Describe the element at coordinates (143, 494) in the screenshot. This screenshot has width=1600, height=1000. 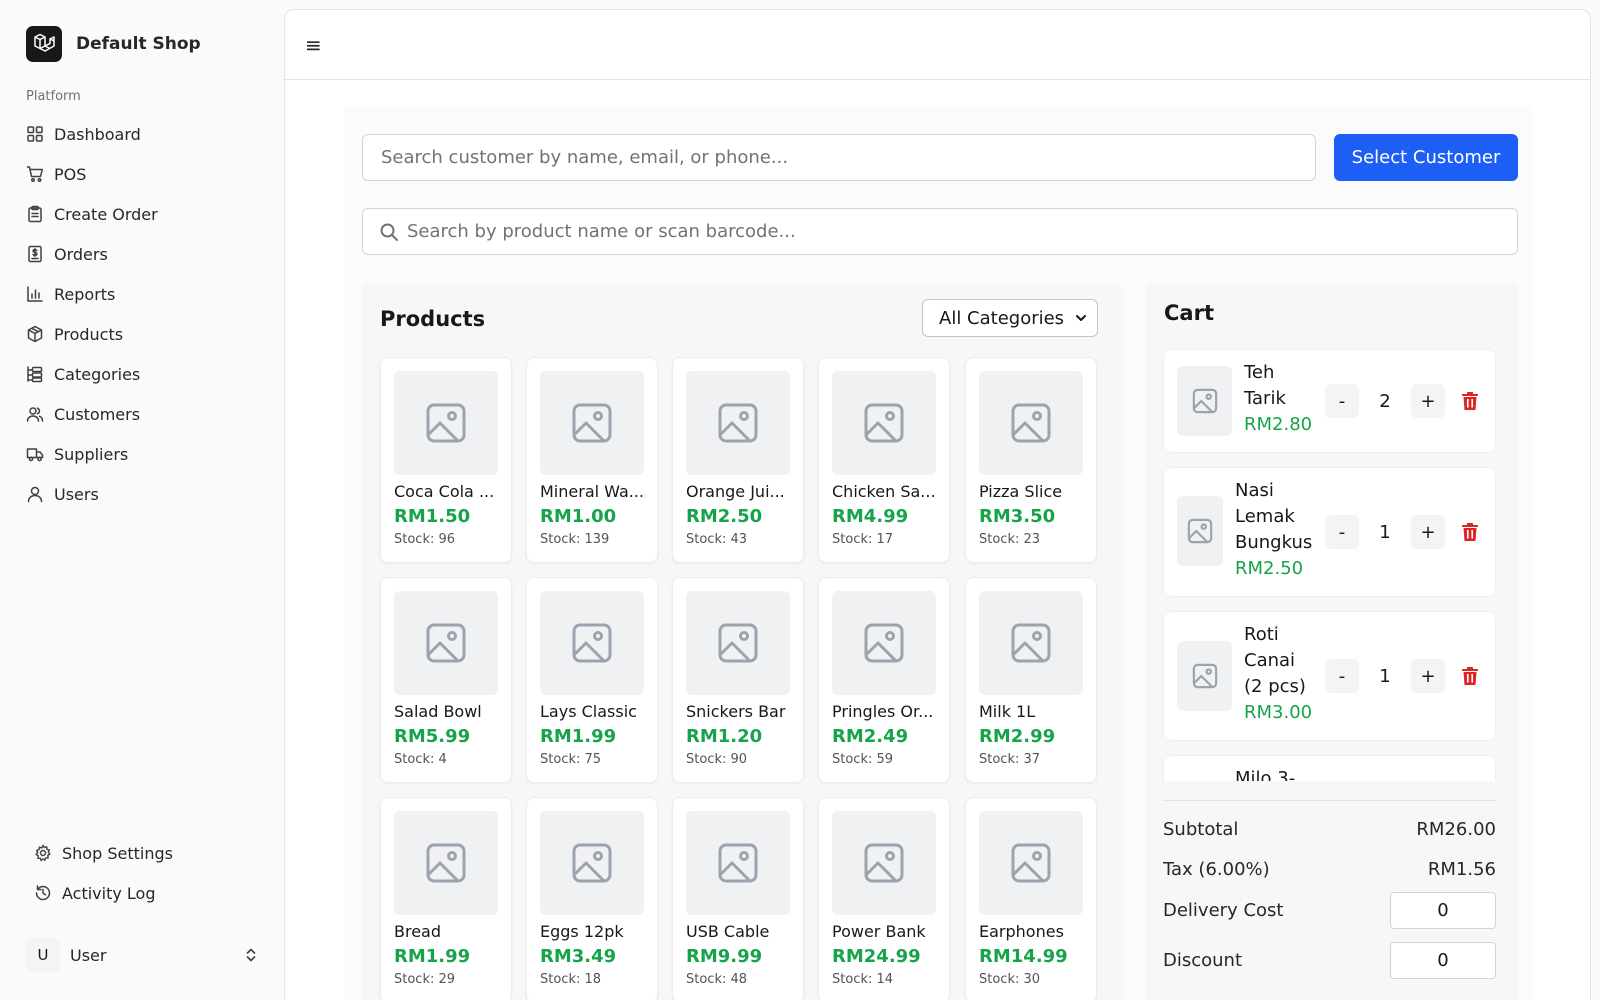
I see `sidebar-item-users: Users` at that location.